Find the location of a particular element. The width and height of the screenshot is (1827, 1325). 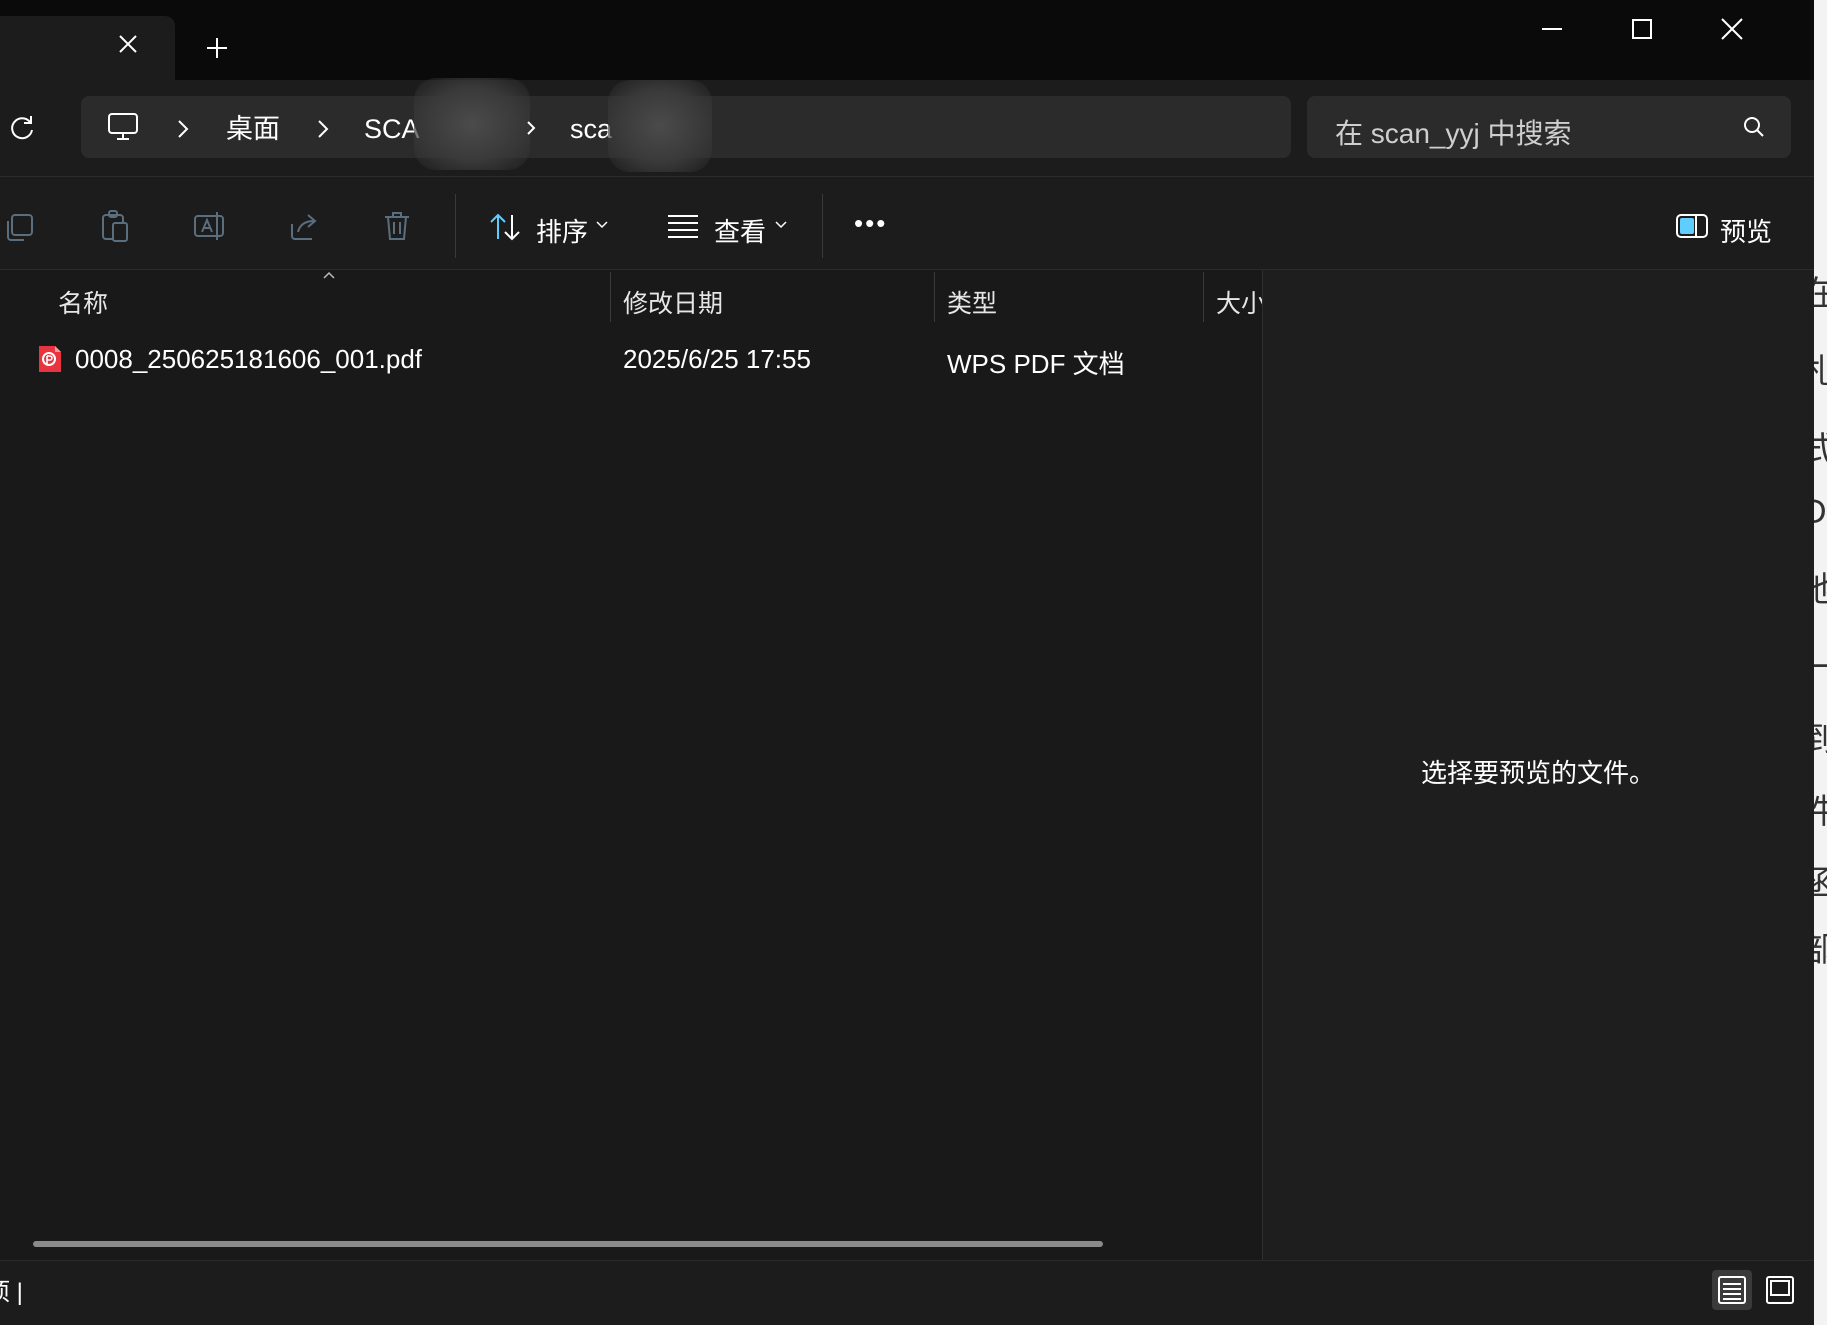

file-type: WPS PDF 文档 is located at coordinates (1036, 364).